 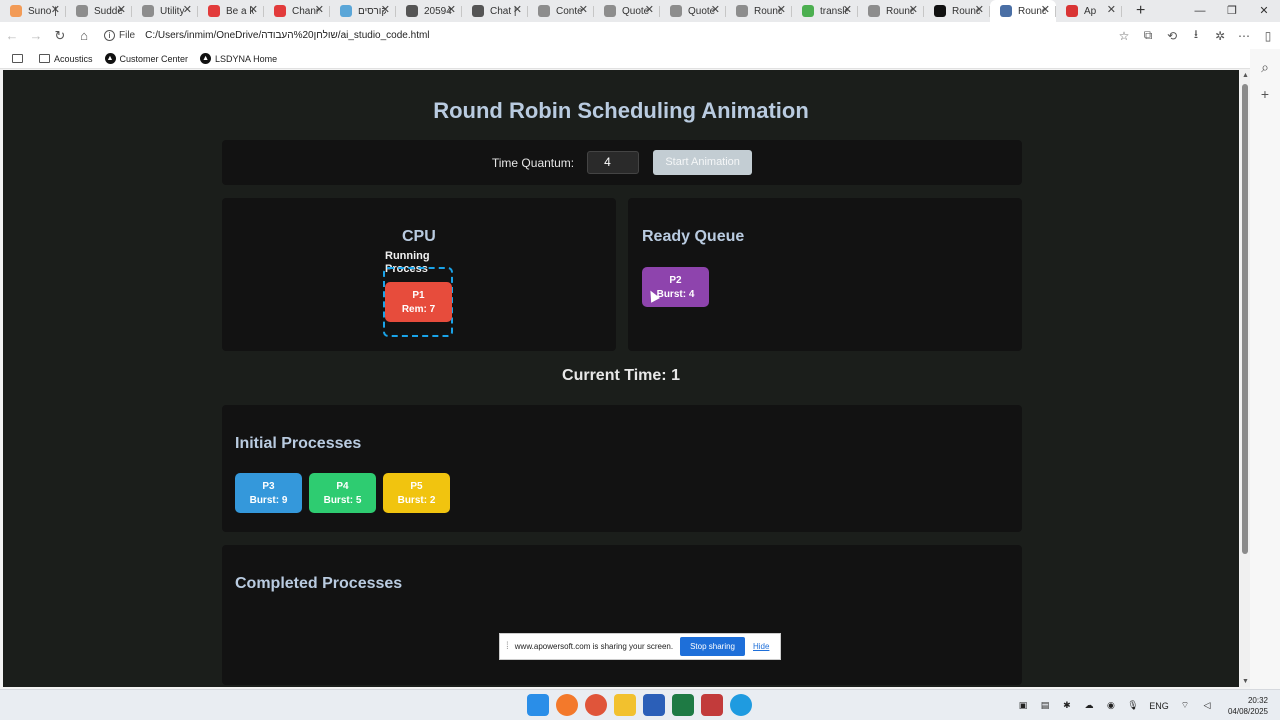 What do you see at coordinates (495, 11) in the screenshot?
I see `browser-tab: Chat | ✕` at bounding box center [495, 11].